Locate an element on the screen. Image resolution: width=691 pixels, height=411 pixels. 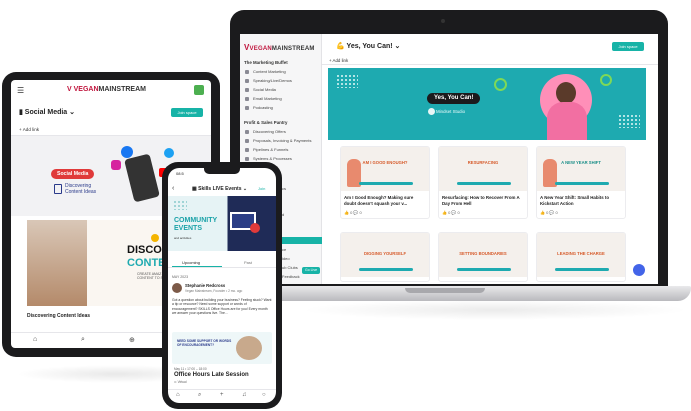
post-thumbnail: LEADING THE CHARGE is located at coordinates (581, 255).